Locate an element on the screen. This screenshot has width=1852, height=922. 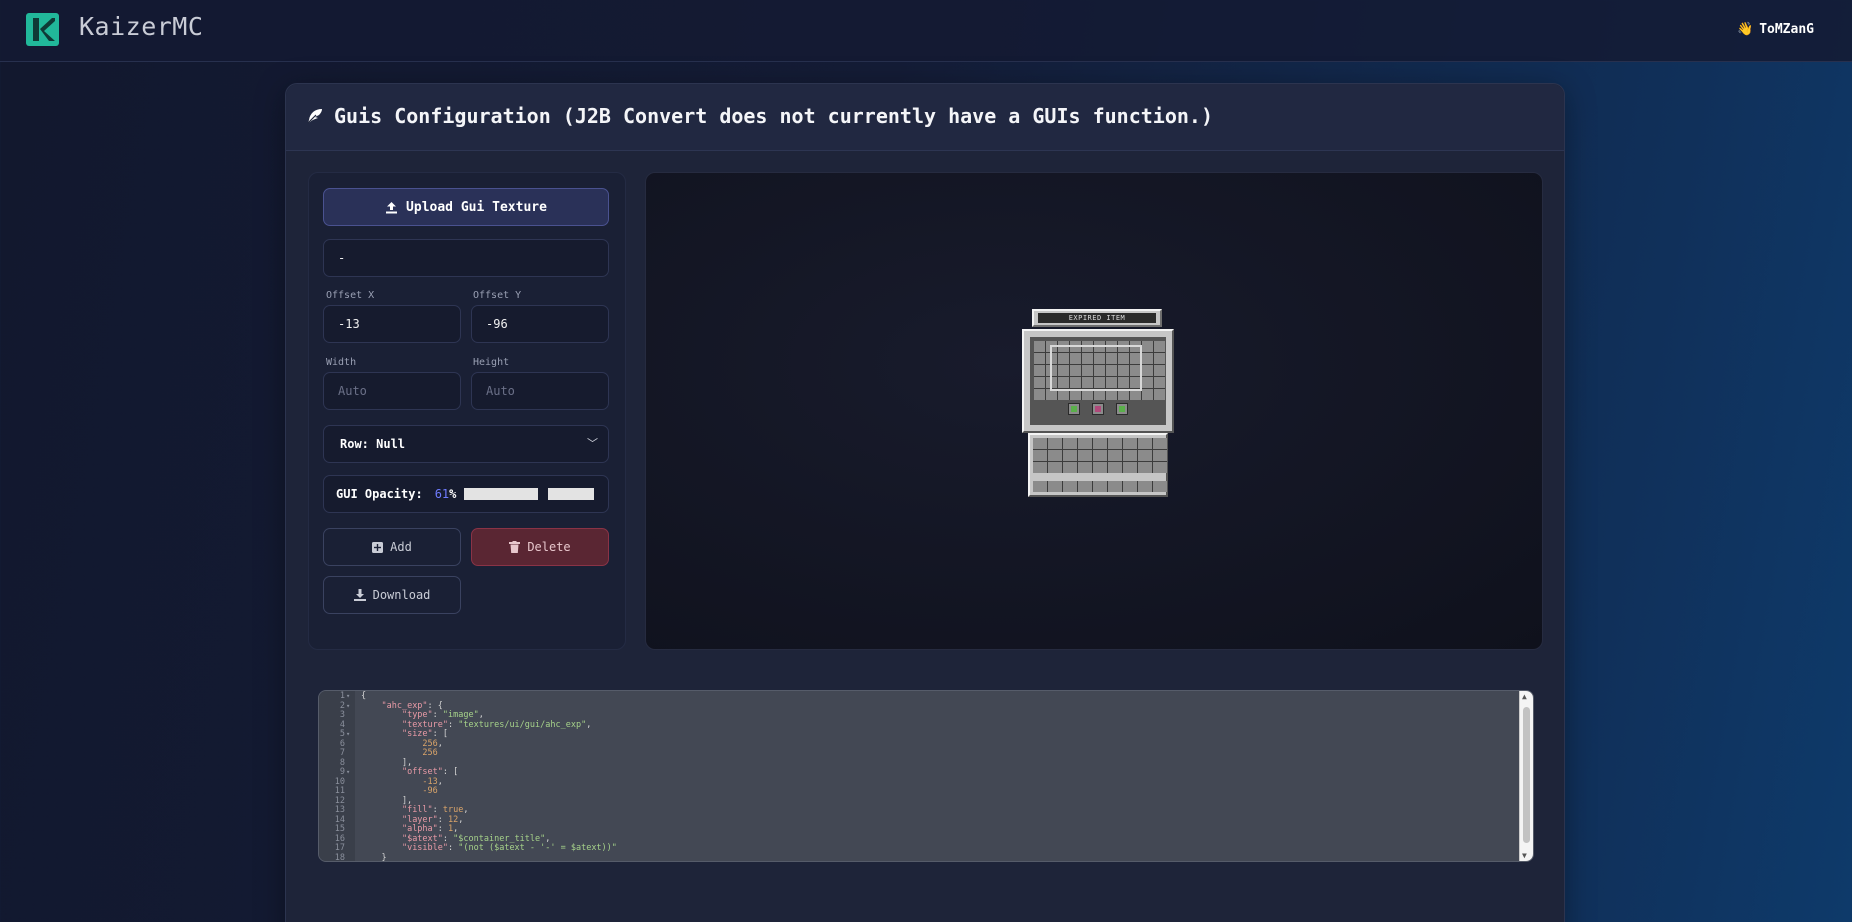
upload-icon is located at coordinates (392, 207).